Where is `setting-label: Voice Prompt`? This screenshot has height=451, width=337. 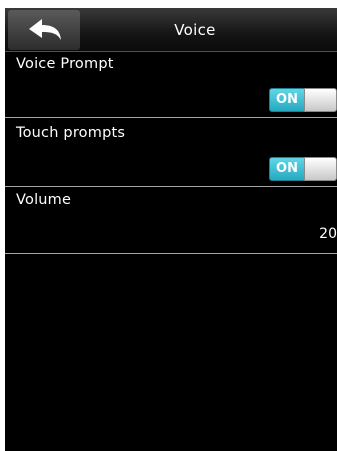
setting-label: Voice Prompt is located at coordinates (65, 64).